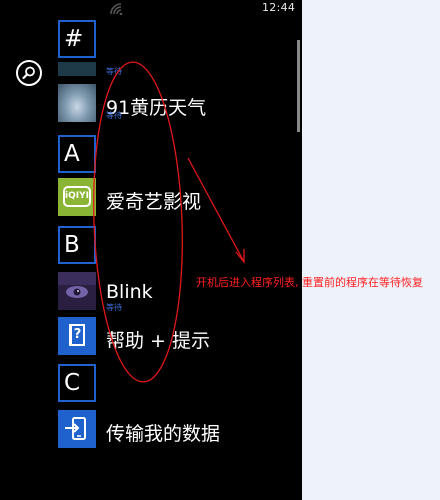  What do you see at coordinates (72, 154) in the screenshot?
I see `group-letter: A` at bounding box center [72, 154].